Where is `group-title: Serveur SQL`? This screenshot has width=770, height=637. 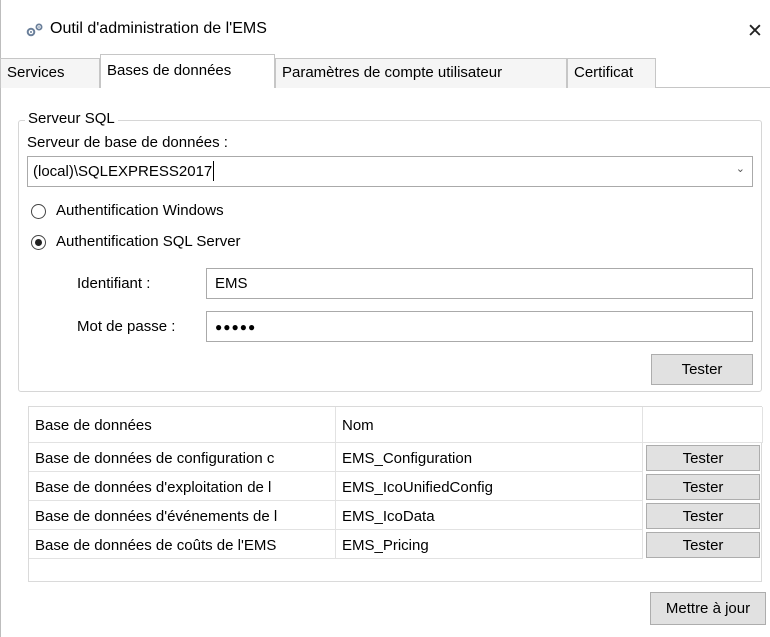 group-title: Serveur SQL is located at coordinates (71, 118).